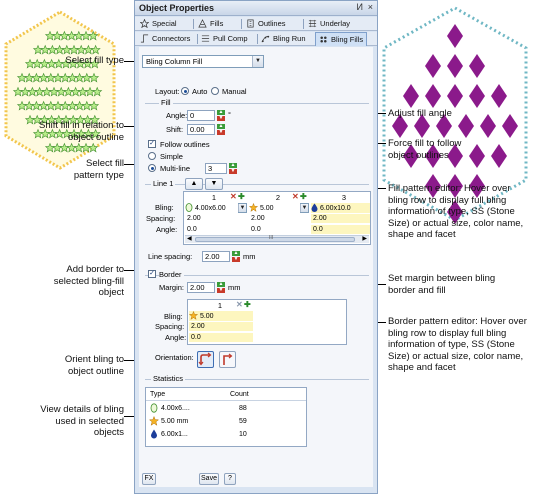 This screenshot has width=537, height=494. What do you see at coordinates (164, 207) in the screenshot?
I see `grid-row-label-bling: Bling:` at bounding box center [164, 207].